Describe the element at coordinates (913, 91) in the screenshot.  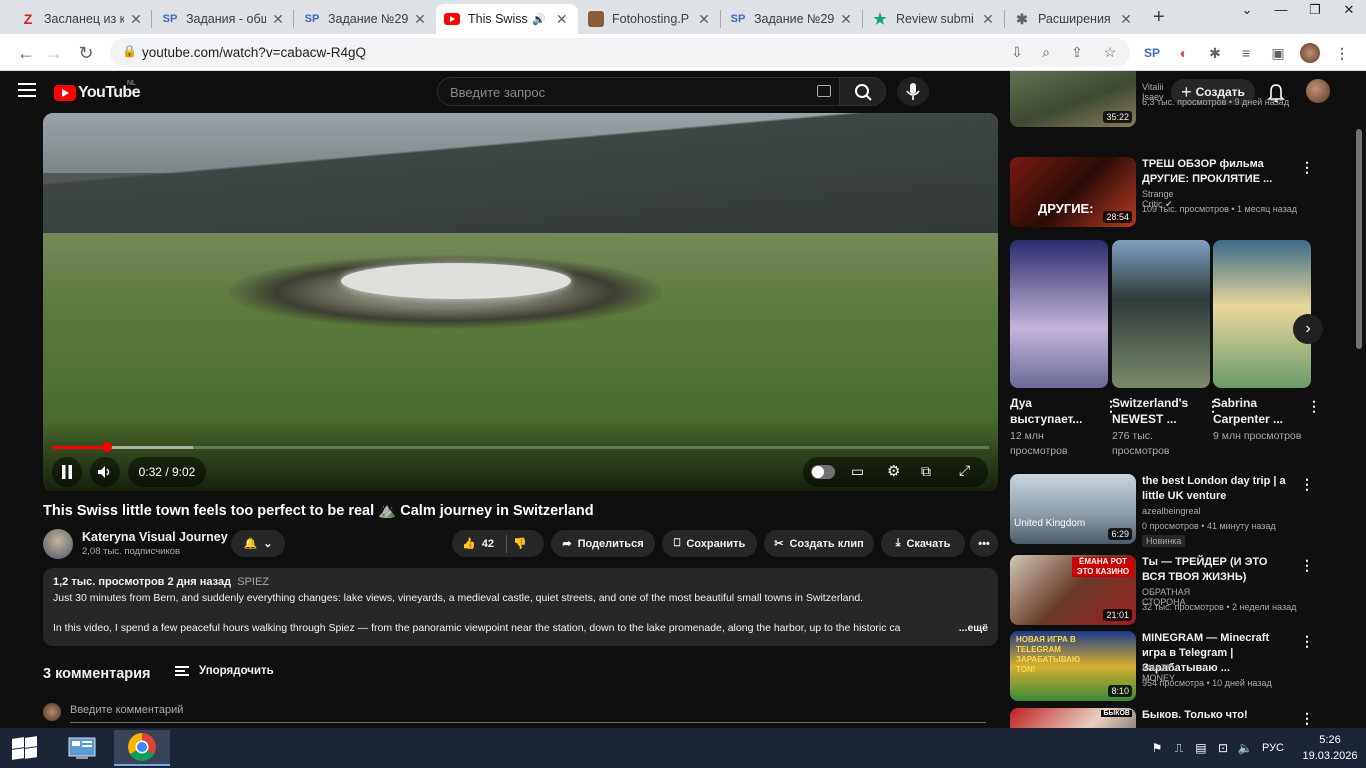
I see `voice-search-button` at that location.